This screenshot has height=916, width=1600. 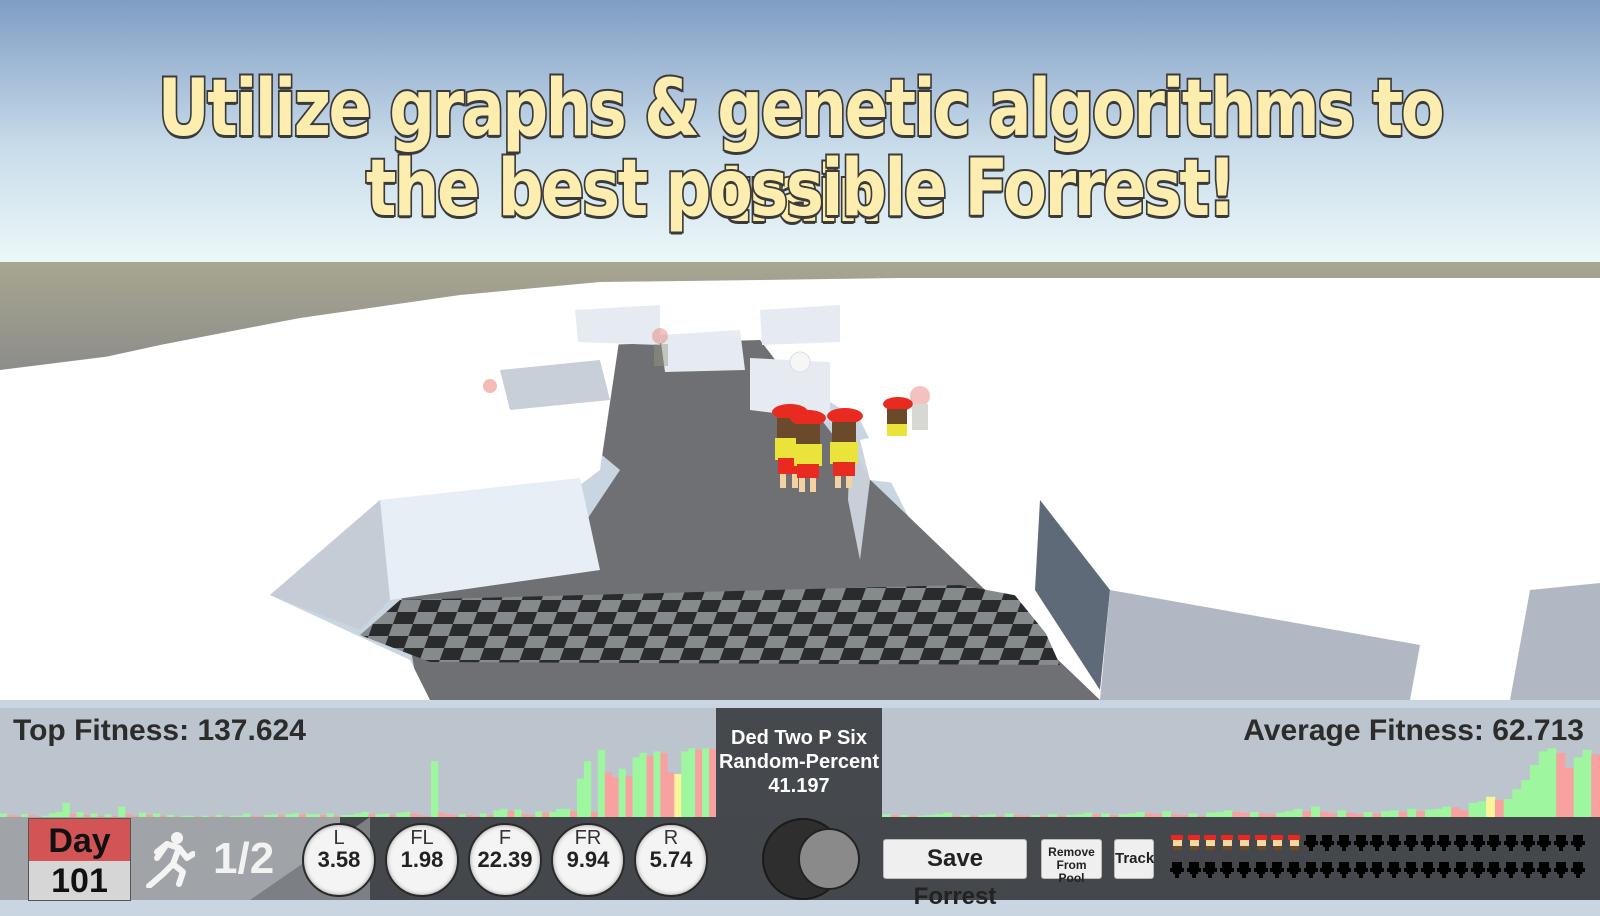 I want to click on sensor-value: 3.58, so click(x=339, y=859).